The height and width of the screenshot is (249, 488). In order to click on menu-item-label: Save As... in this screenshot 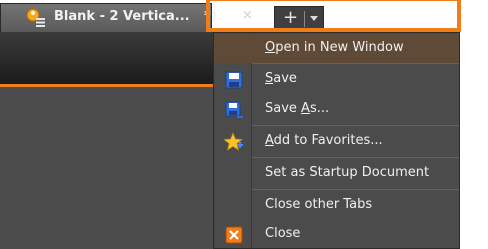, I will do `click(297, 108)`.